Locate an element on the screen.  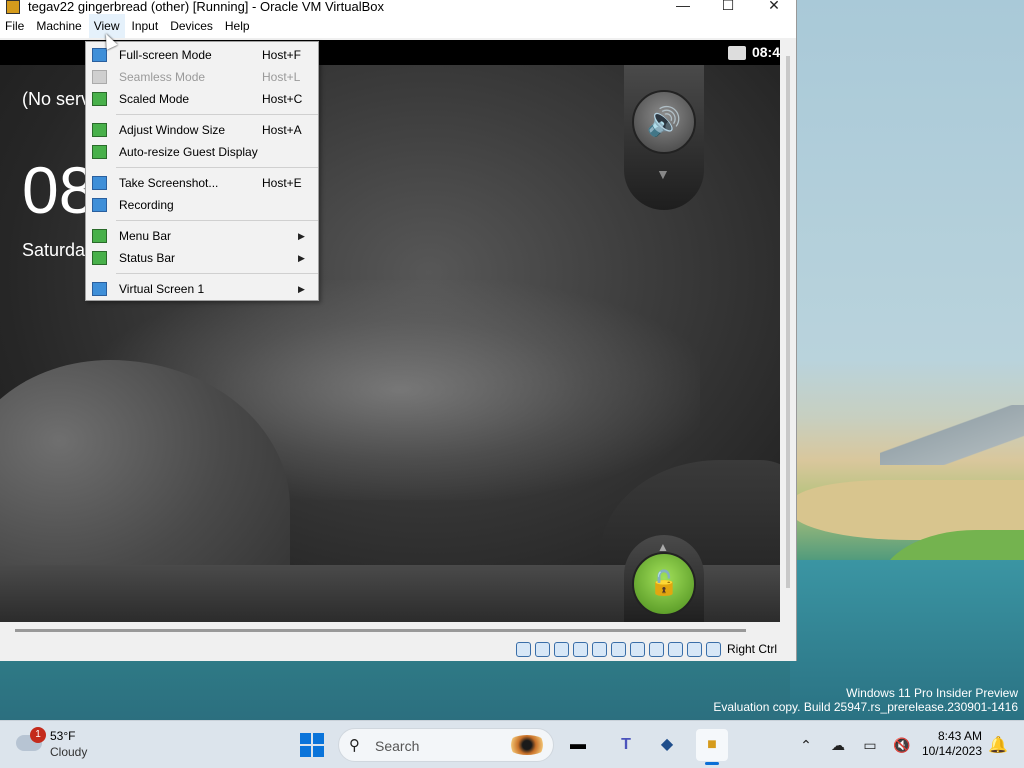
task-view-icon: ▬ is located at coordinates (578, 745).